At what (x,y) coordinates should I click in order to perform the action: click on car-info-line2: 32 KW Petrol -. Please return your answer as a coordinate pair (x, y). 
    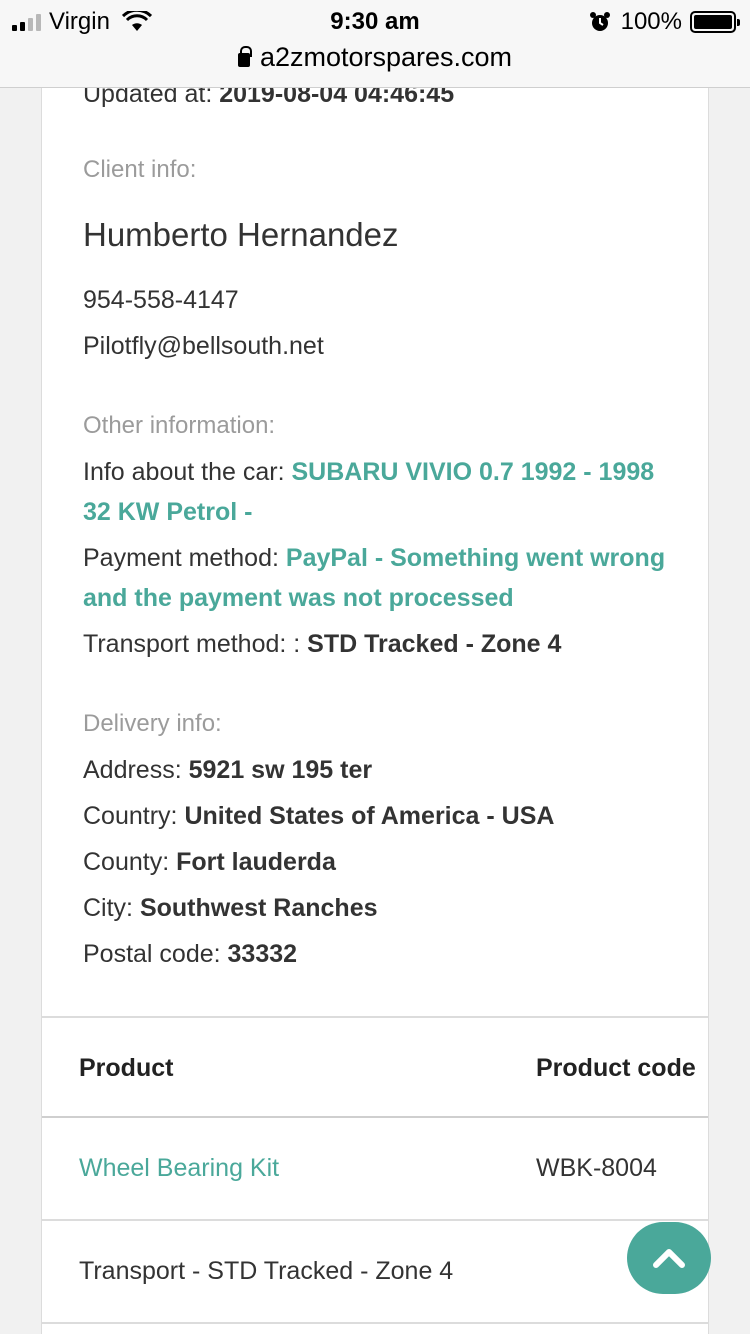
    Looking at the image, I should click on (167, 512).